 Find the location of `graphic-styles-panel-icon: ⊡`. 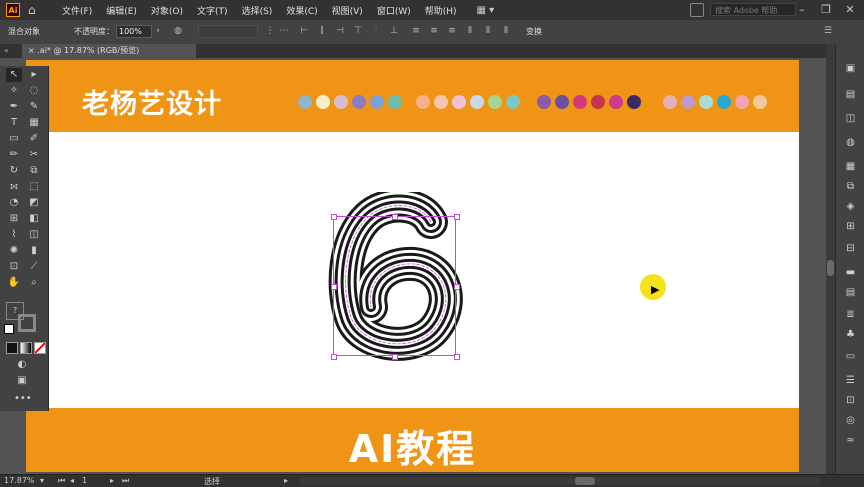

graphic-styles-panel-icon: ⊡ is located at coordinates (850, 401).